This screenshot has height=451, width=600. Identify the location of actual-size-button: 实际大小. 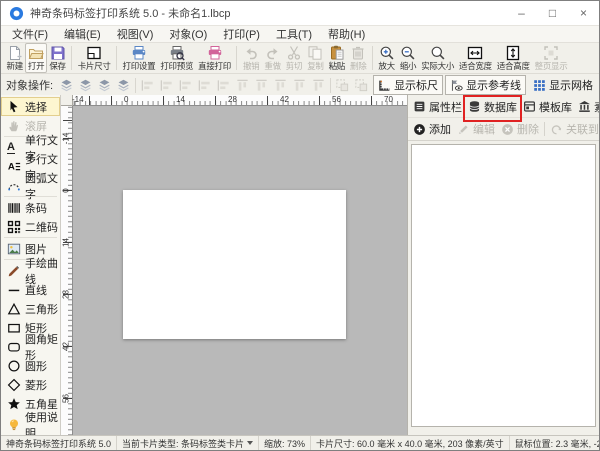
(438, 58).